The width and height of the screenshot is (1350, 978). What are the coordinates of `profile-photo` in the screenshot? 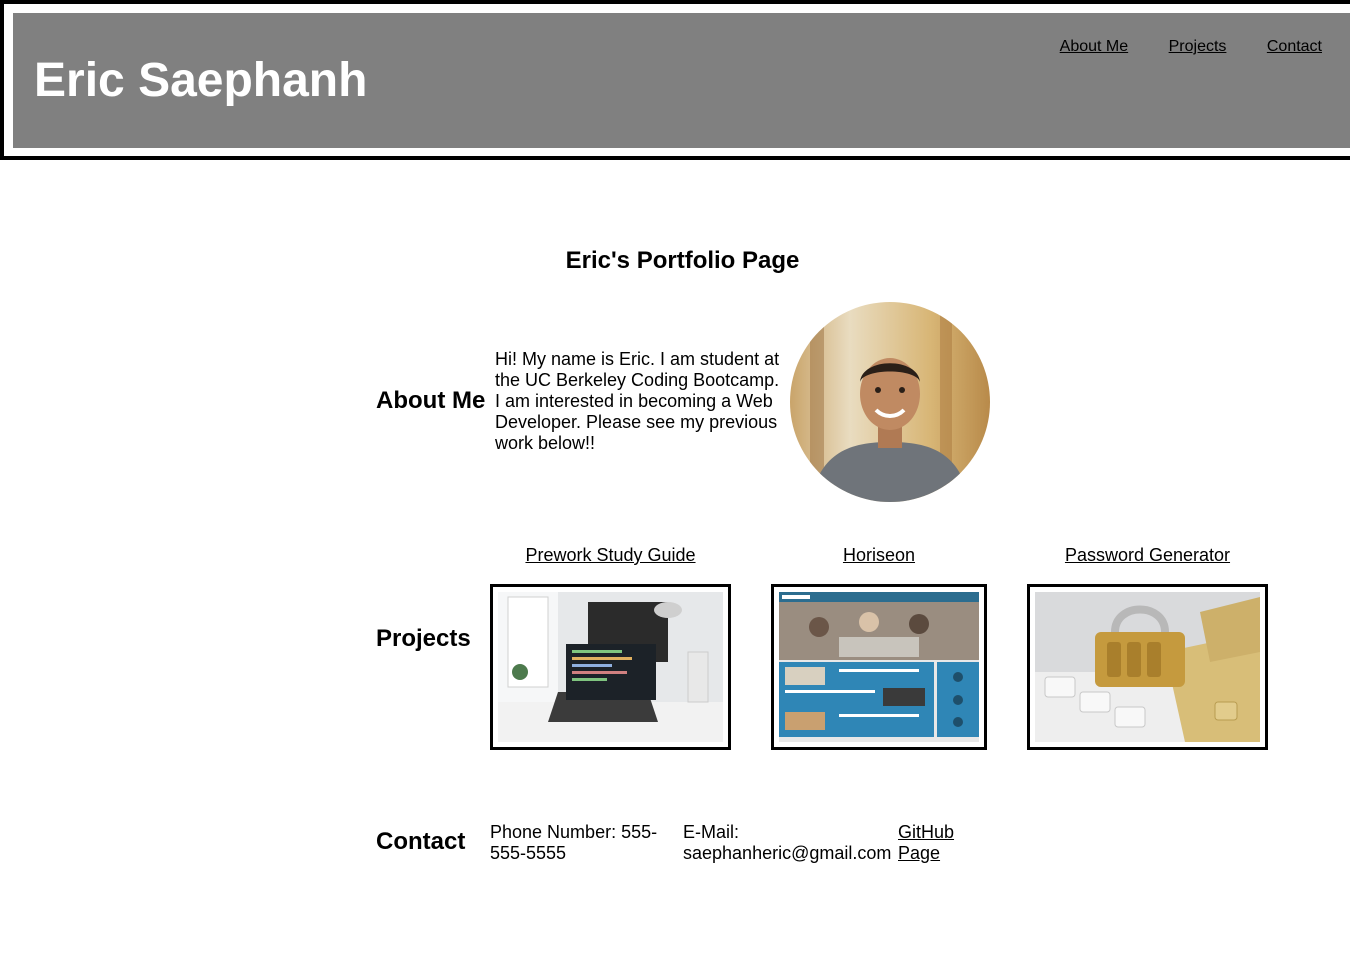 It's located at (890, 402).